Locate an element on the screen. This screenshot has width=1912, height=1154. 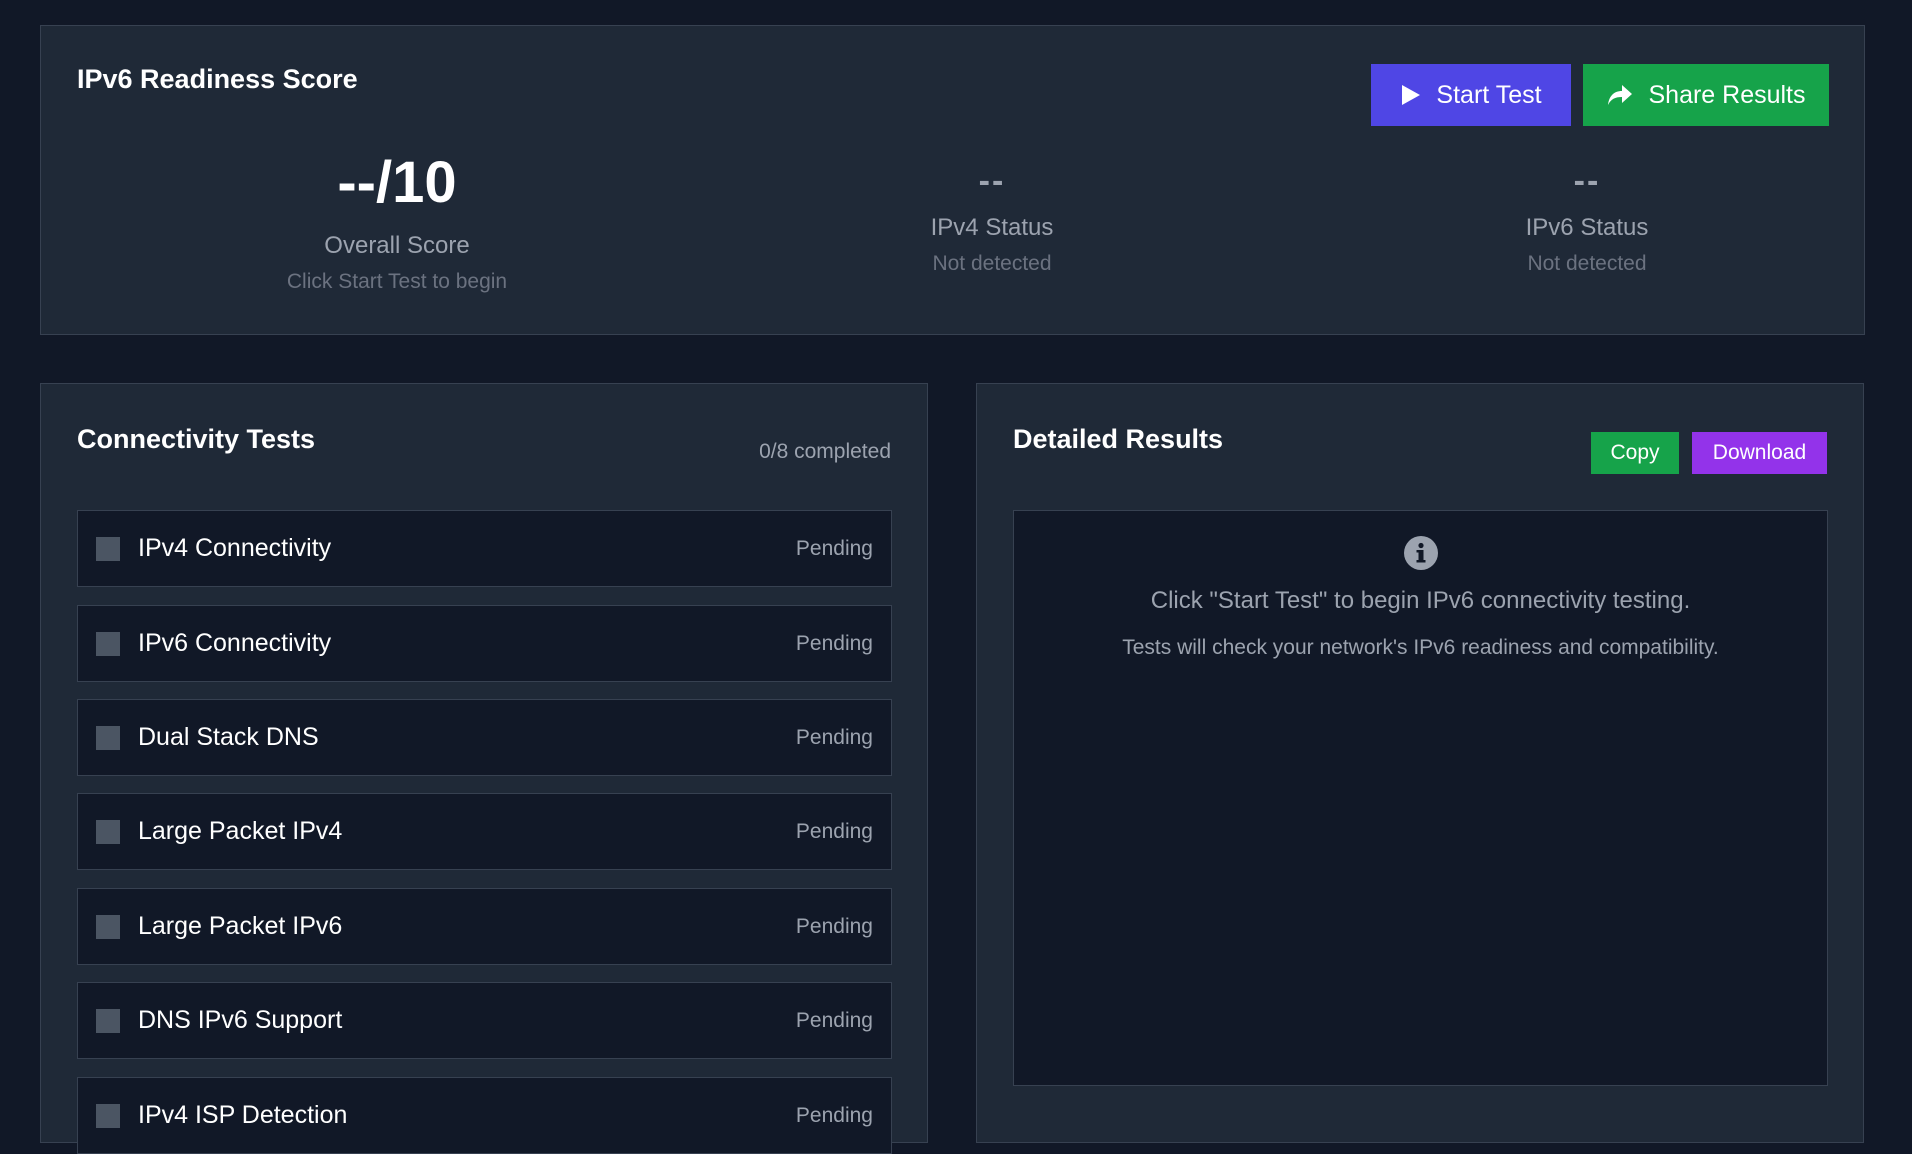
overall-score-hint: Click Start Test to begin is located at coordinates (397, 281).